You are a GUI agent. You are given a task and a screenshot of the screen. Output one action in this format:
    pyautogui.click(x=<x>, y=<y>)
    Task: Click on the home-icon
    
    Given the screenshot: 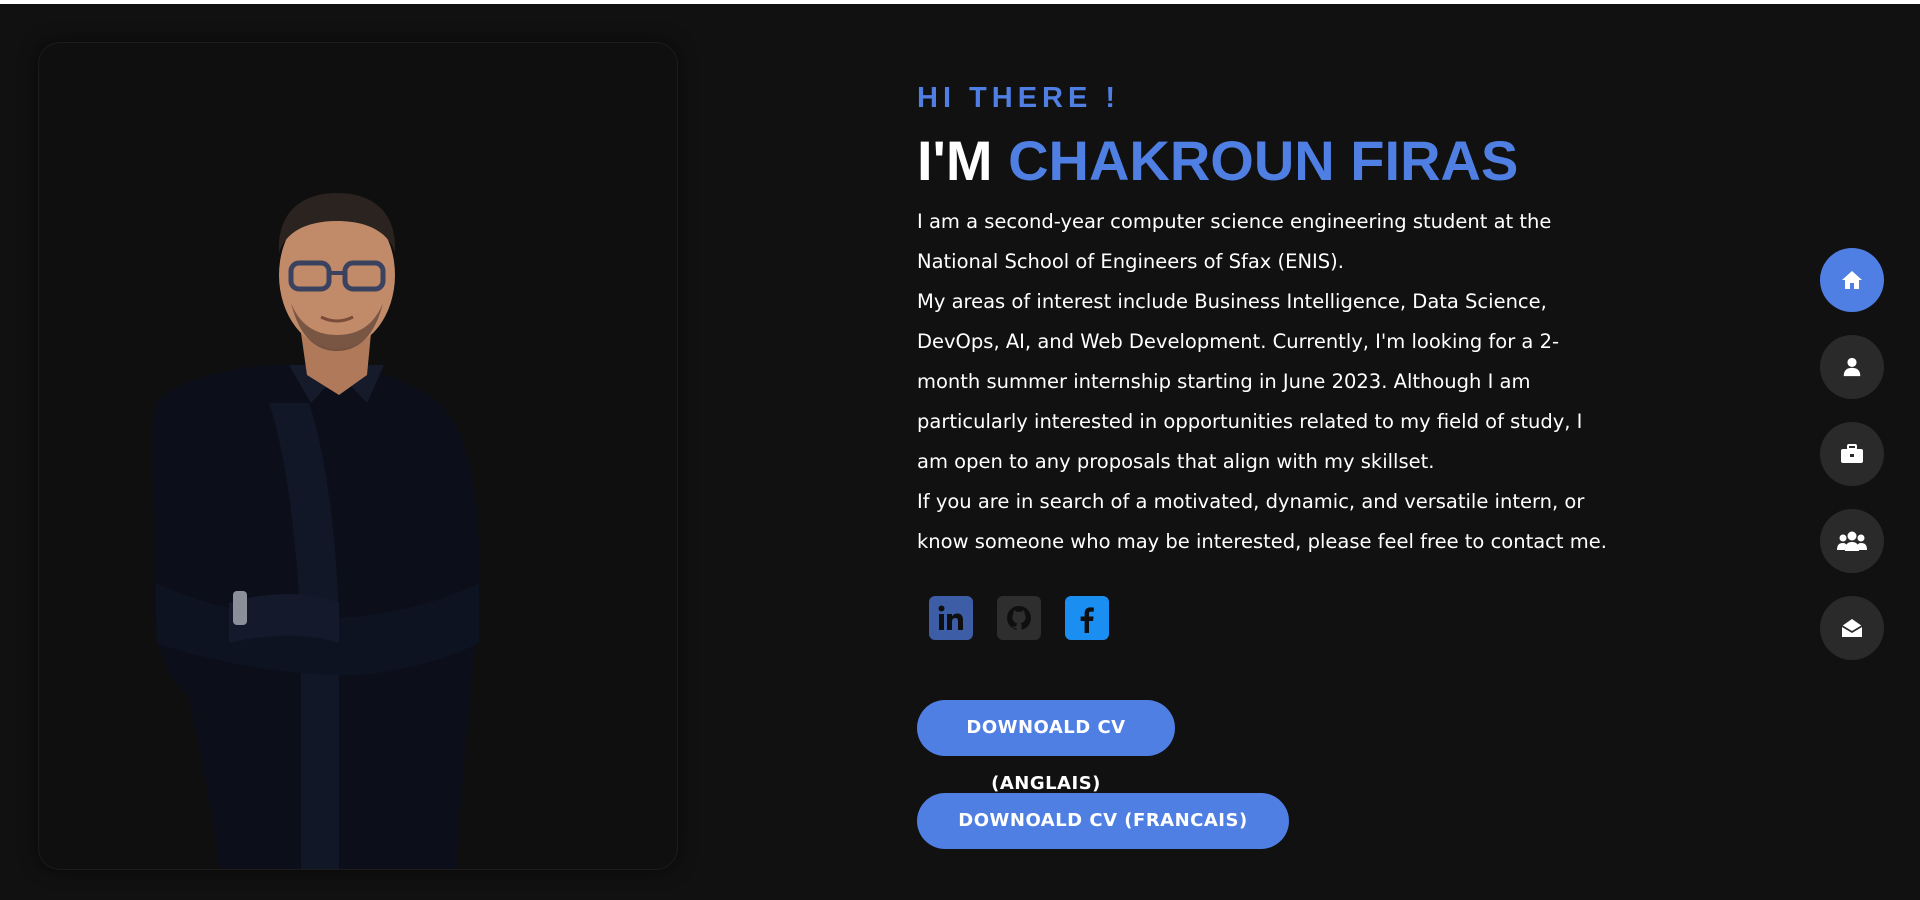 What is the action you would take?
    pyautogui.click(x=1852, y=280)
    